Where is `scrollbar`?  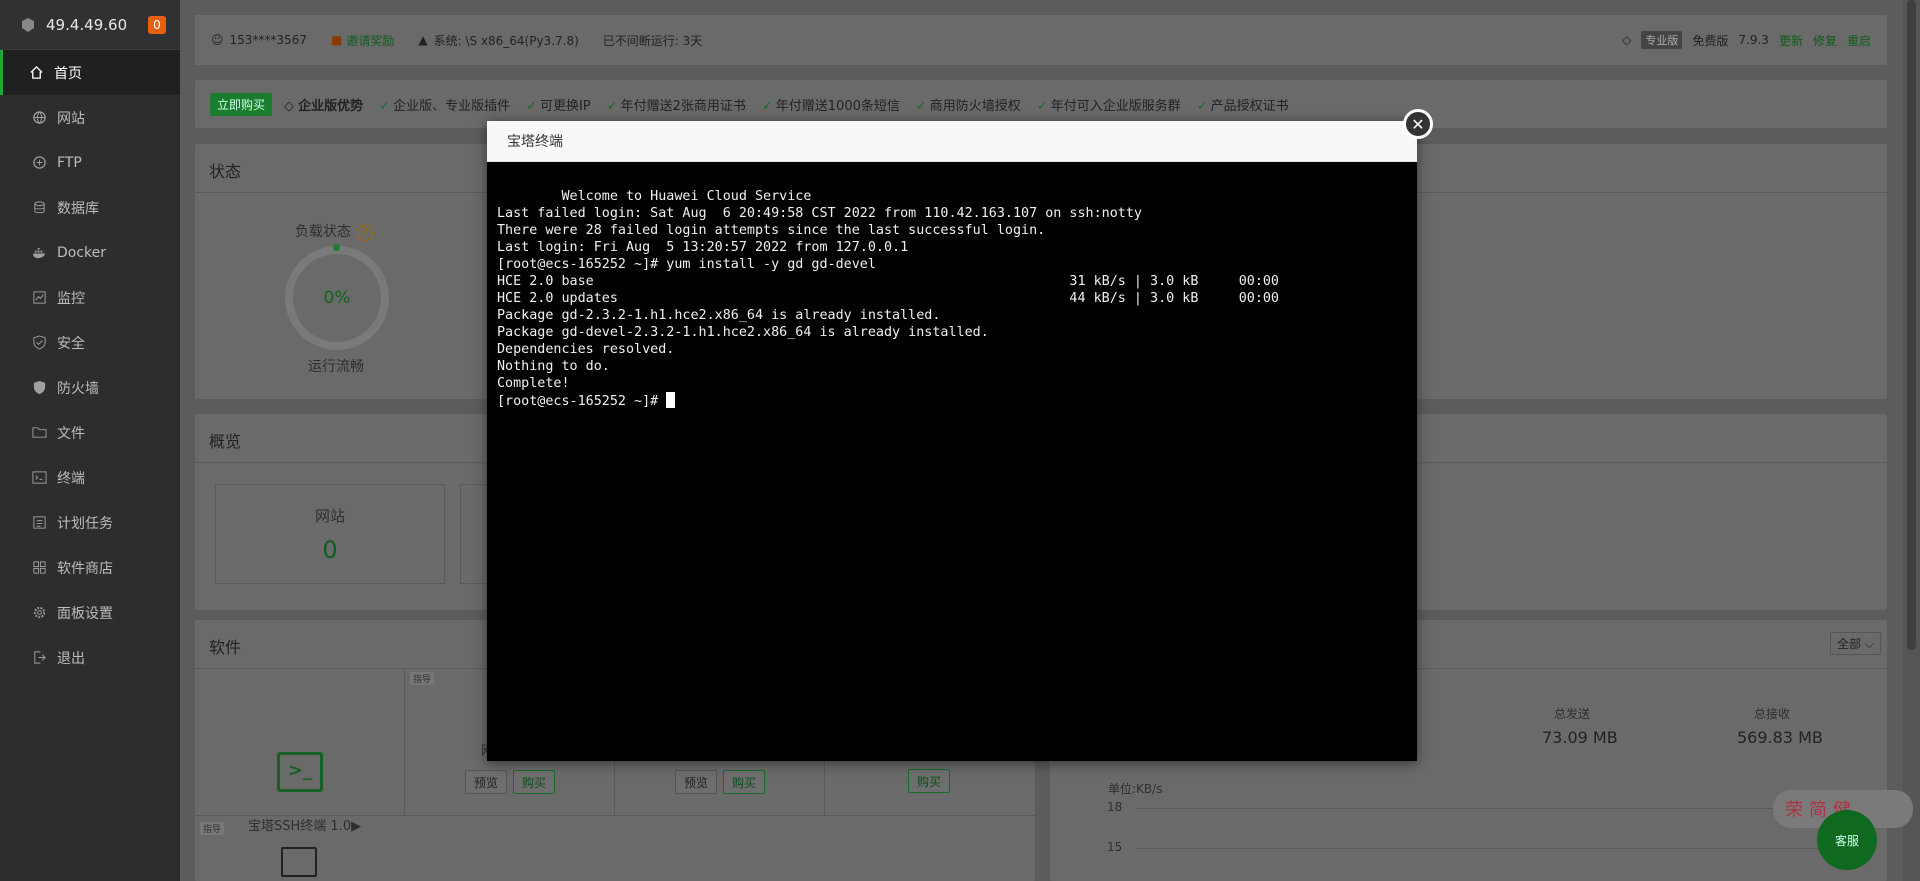 scrollbar is located at coordinates (1911, 440).